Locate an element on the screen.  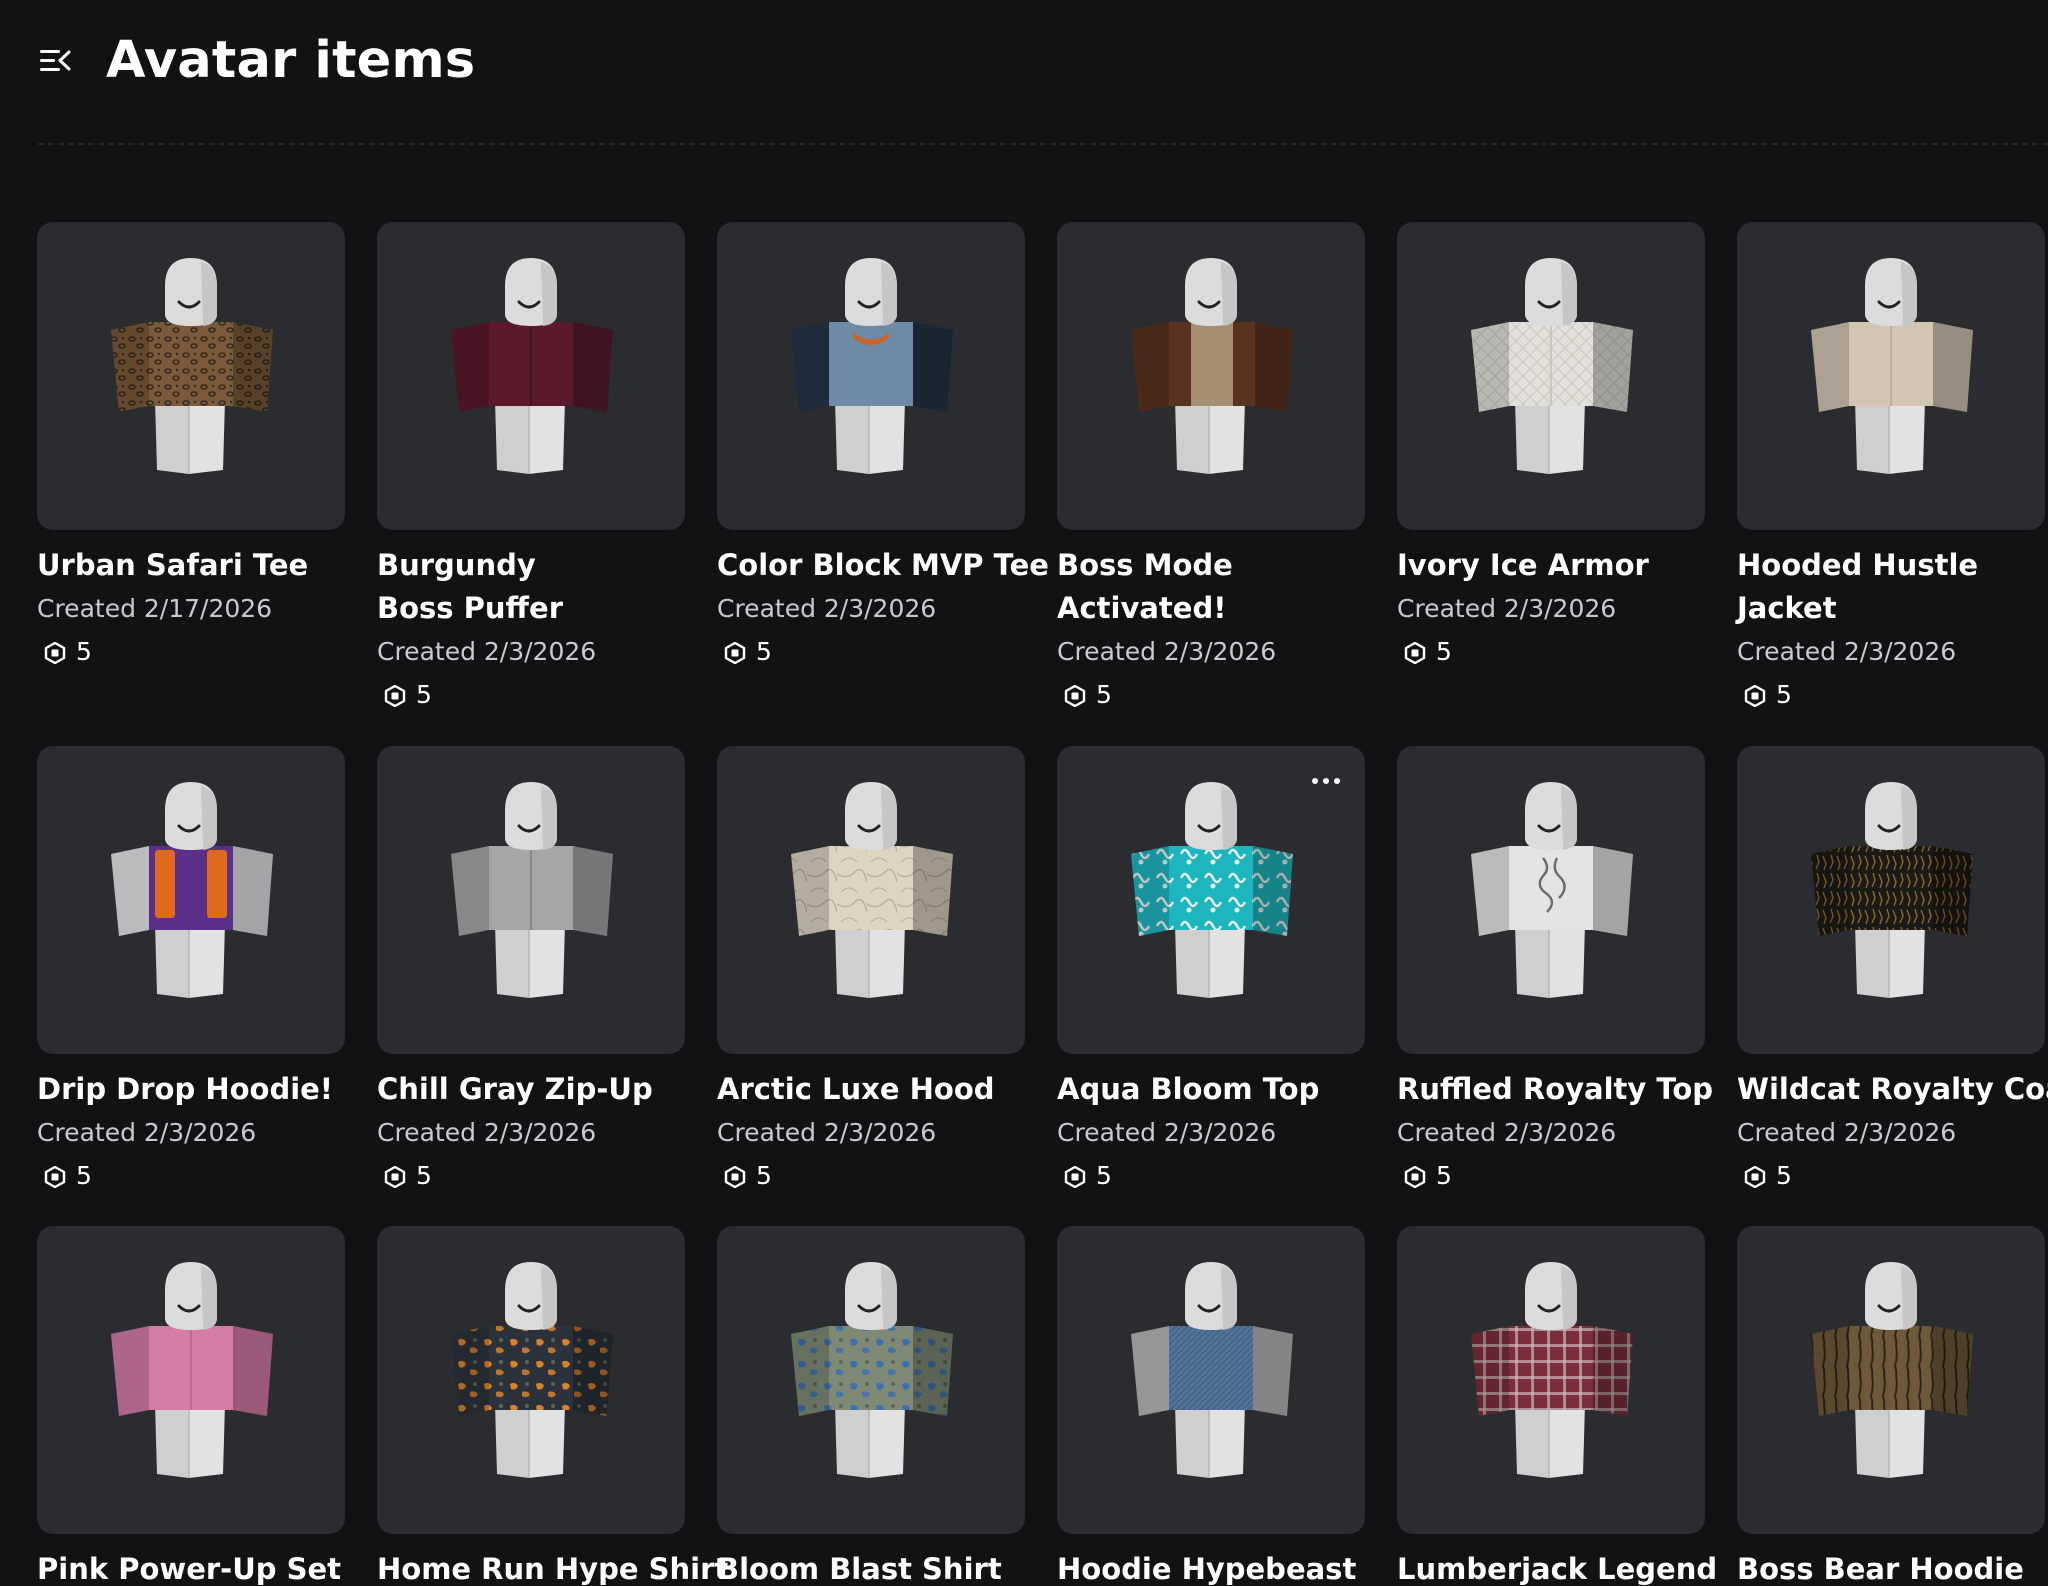
item-name: Burgundy Boss Puffer is located at coordinates (492, 587).